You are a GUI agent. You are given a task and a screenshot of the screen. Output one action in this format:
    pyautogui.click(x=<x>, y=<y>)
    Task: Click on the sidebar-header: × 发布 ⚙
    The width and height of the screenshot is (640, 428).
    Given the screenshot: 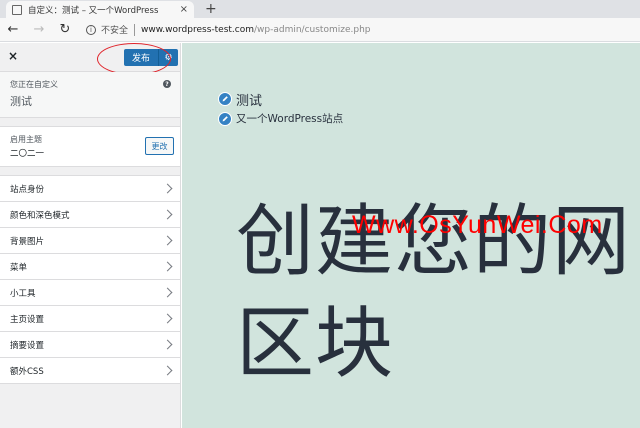 What is the action you would take?
    pyautogui.click(x=90, y=59)
    